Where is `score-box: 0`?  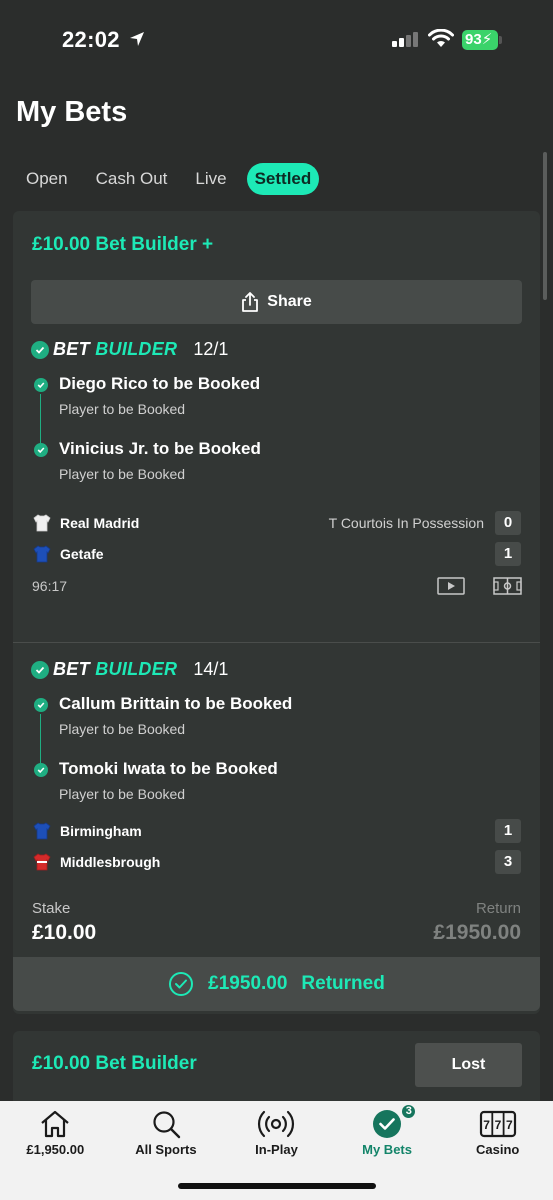 score-box: 0 is located at coordinates (508, 523).